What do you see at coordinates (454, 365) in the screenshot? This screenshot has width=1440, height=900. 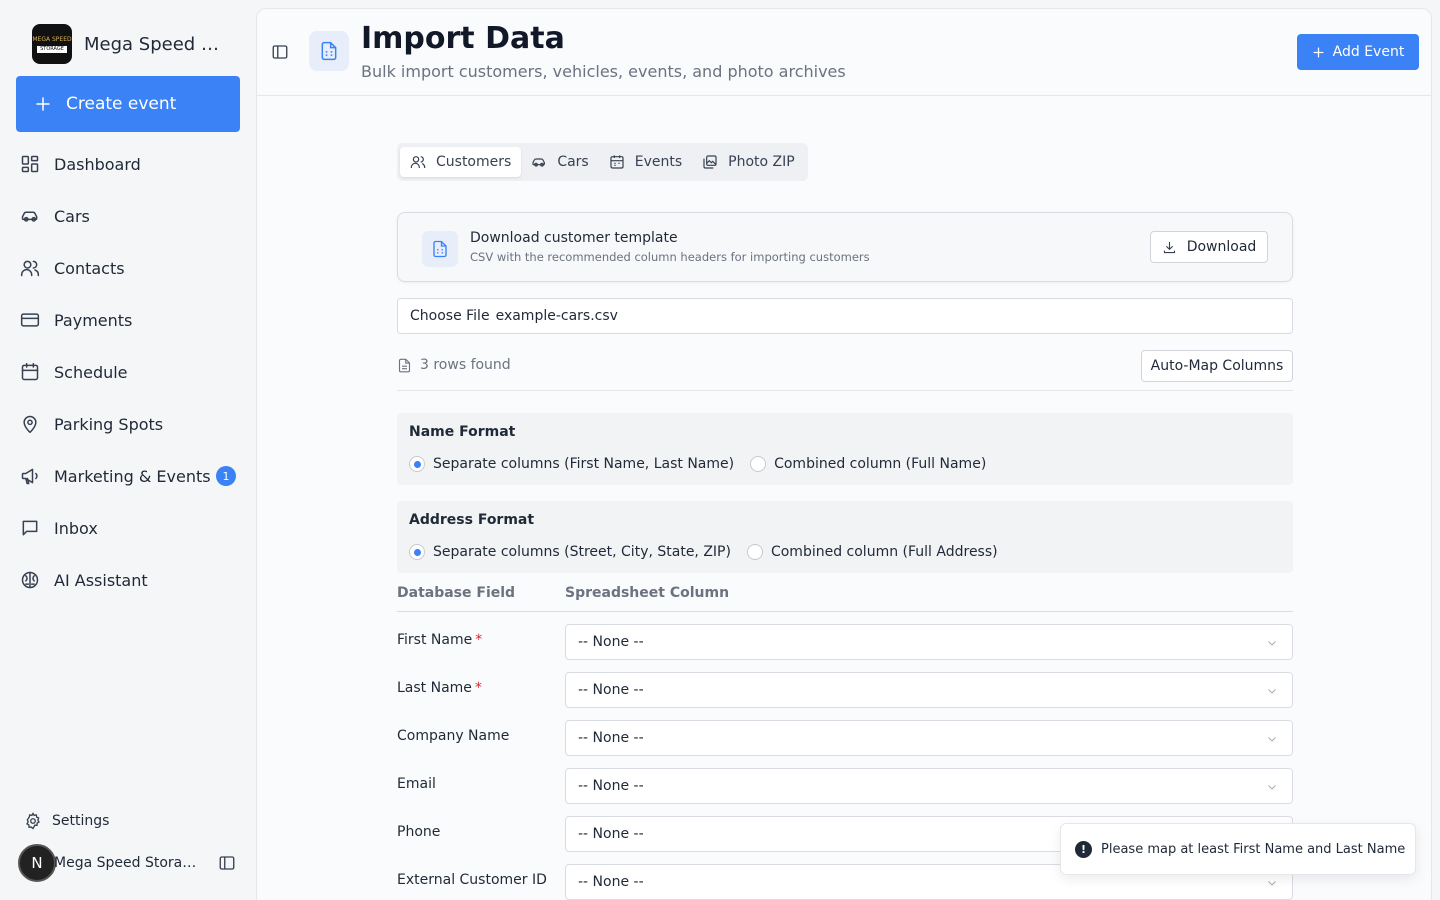 I see `rows-found-status: 3 rows found` at bounding box center [454, 365].